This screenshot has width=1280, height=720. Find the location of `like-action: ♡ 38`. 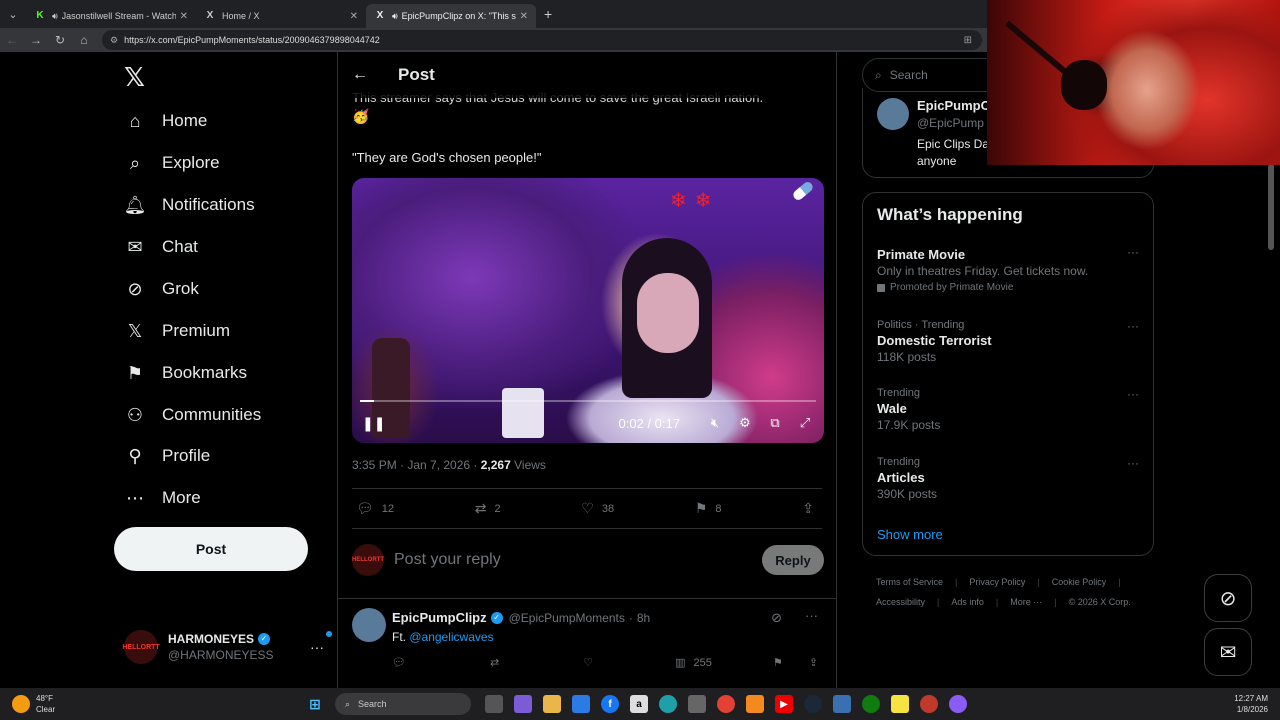

like-action: ♡ 38 is located at coordinates (597, 508).